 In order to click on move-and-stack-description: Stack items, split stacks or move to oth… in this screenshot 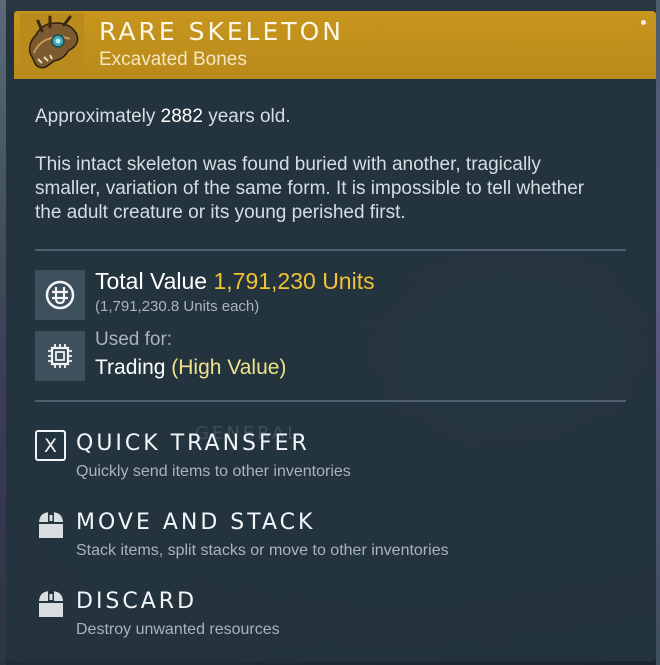, I will do `click(262, 550)`.